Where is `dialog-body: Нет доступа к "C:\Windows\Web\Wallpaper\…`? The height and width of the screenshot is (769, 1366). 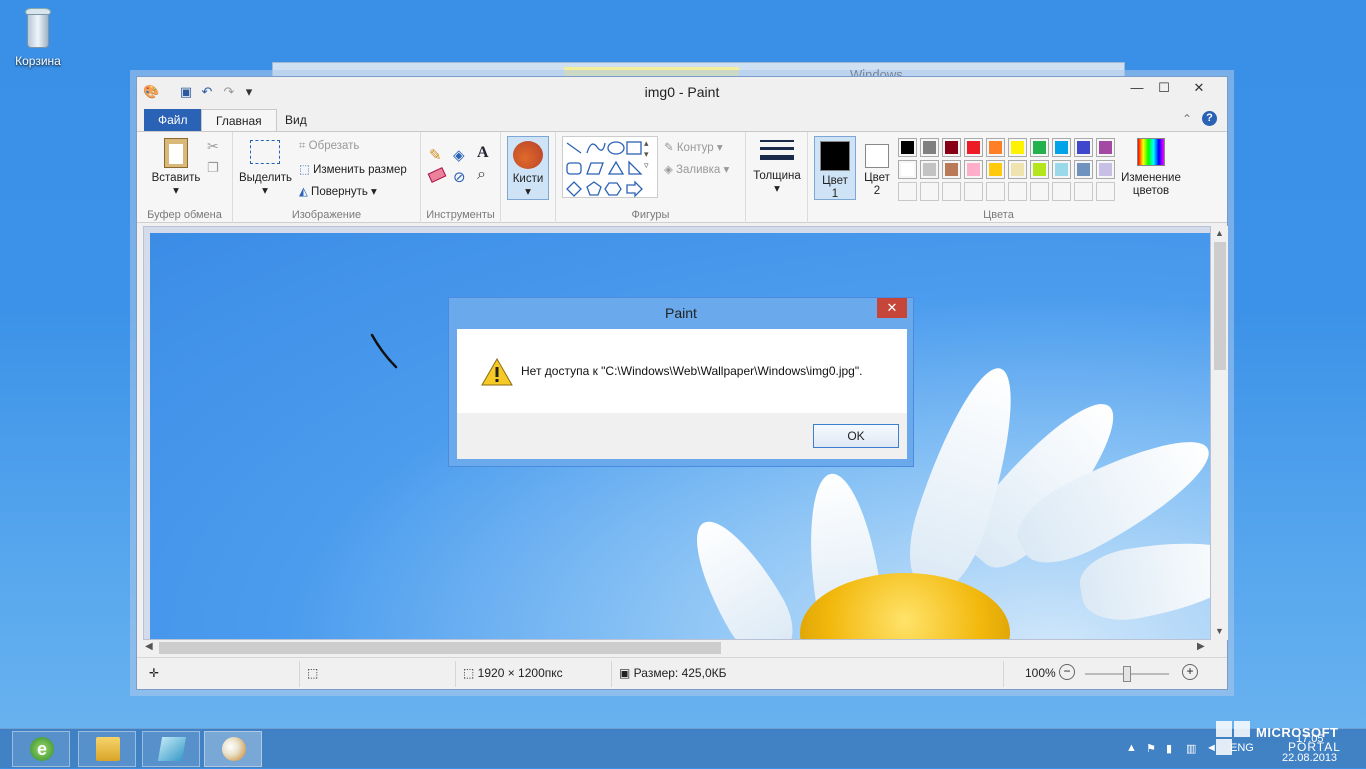
dialog-body: Нет доступа к "C:\Windows\Web\Wallpaper\… is located at coordinates (682, 371).